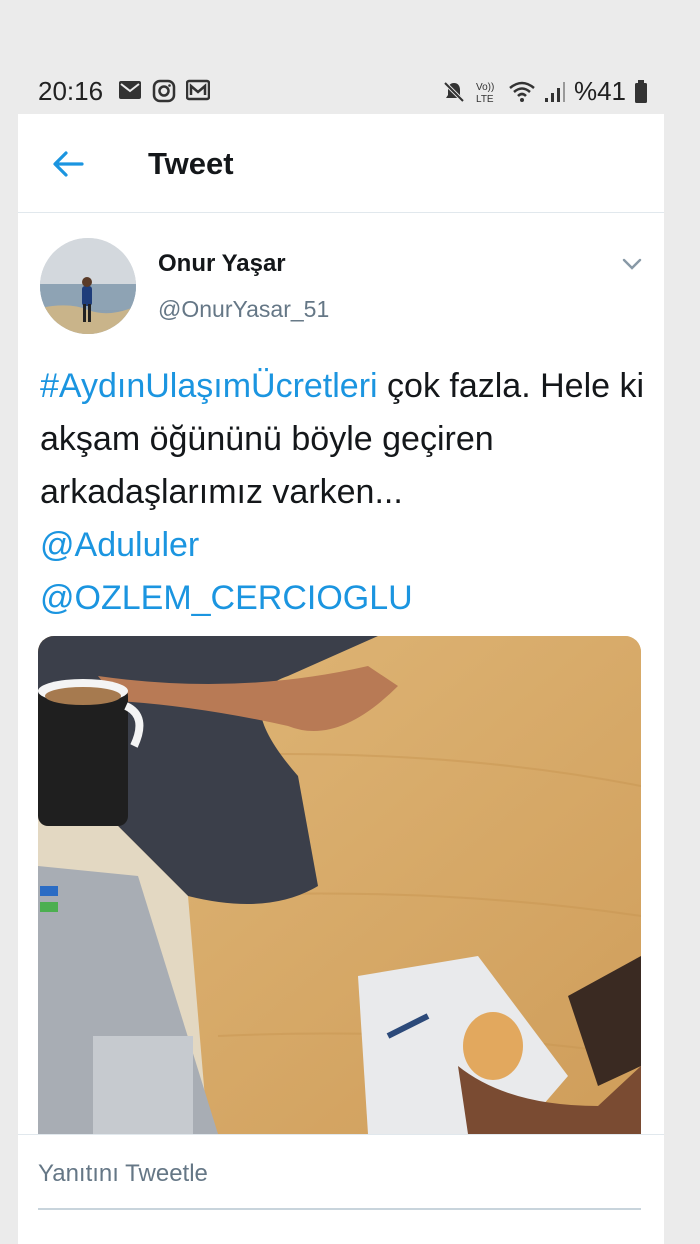 This screenshot has height=1244, width=700. I want to click on svg-text: Vo)), so click(485, 87).